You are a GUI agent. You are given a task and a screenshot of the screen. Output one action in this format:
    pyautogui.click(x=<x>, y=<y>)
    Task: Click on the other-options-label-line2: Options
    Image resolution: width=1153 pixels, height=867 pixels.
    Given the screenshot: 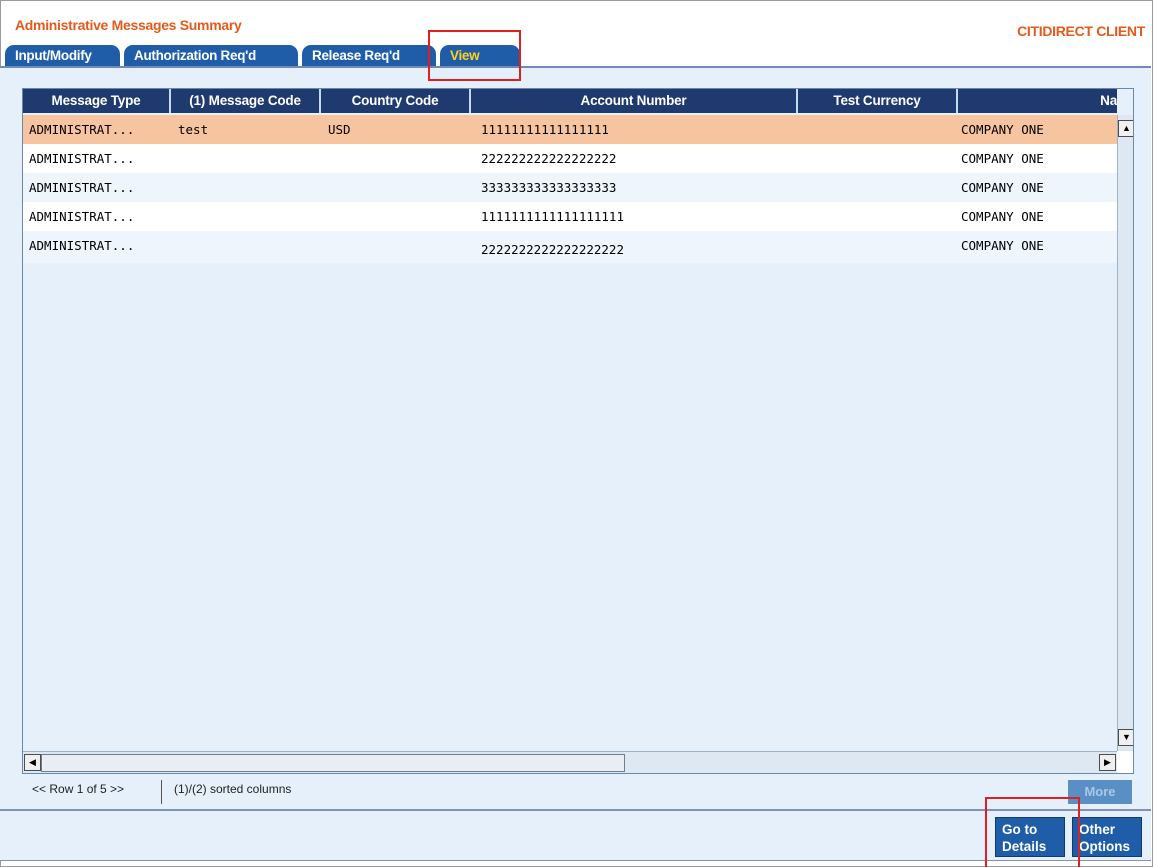 What is the action you would take?
    pyautogui.click(x=1104, y=846)
    